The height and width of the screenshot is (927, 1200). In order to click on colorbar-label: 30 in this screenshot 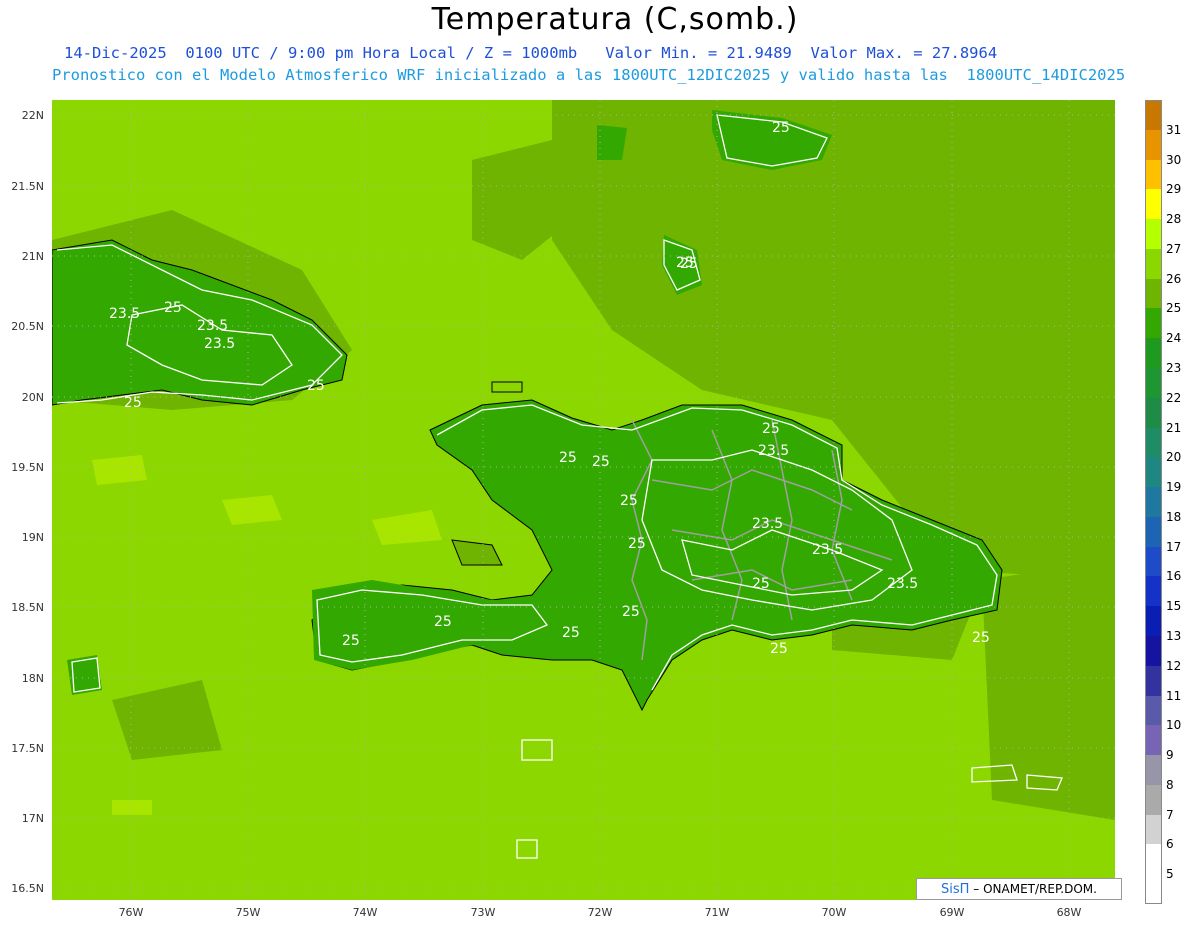, I will do `click(1174, 159)`.